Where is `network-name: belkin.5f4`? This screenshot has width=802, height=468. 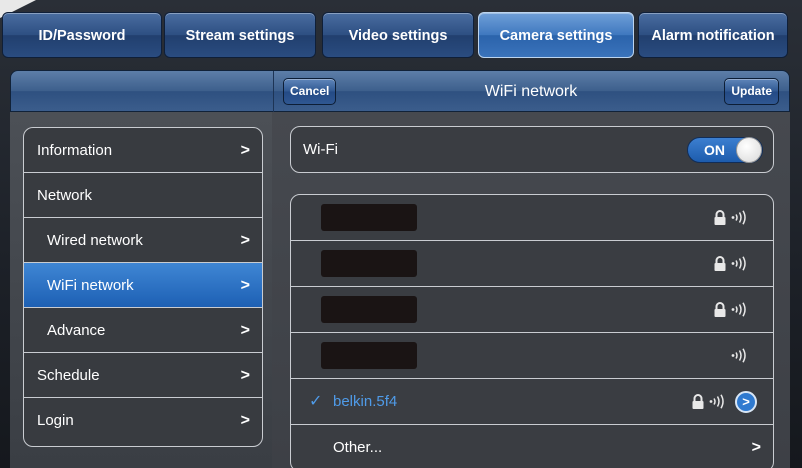
network-name: belkin.5f4 is located at coordinates (365, 401).